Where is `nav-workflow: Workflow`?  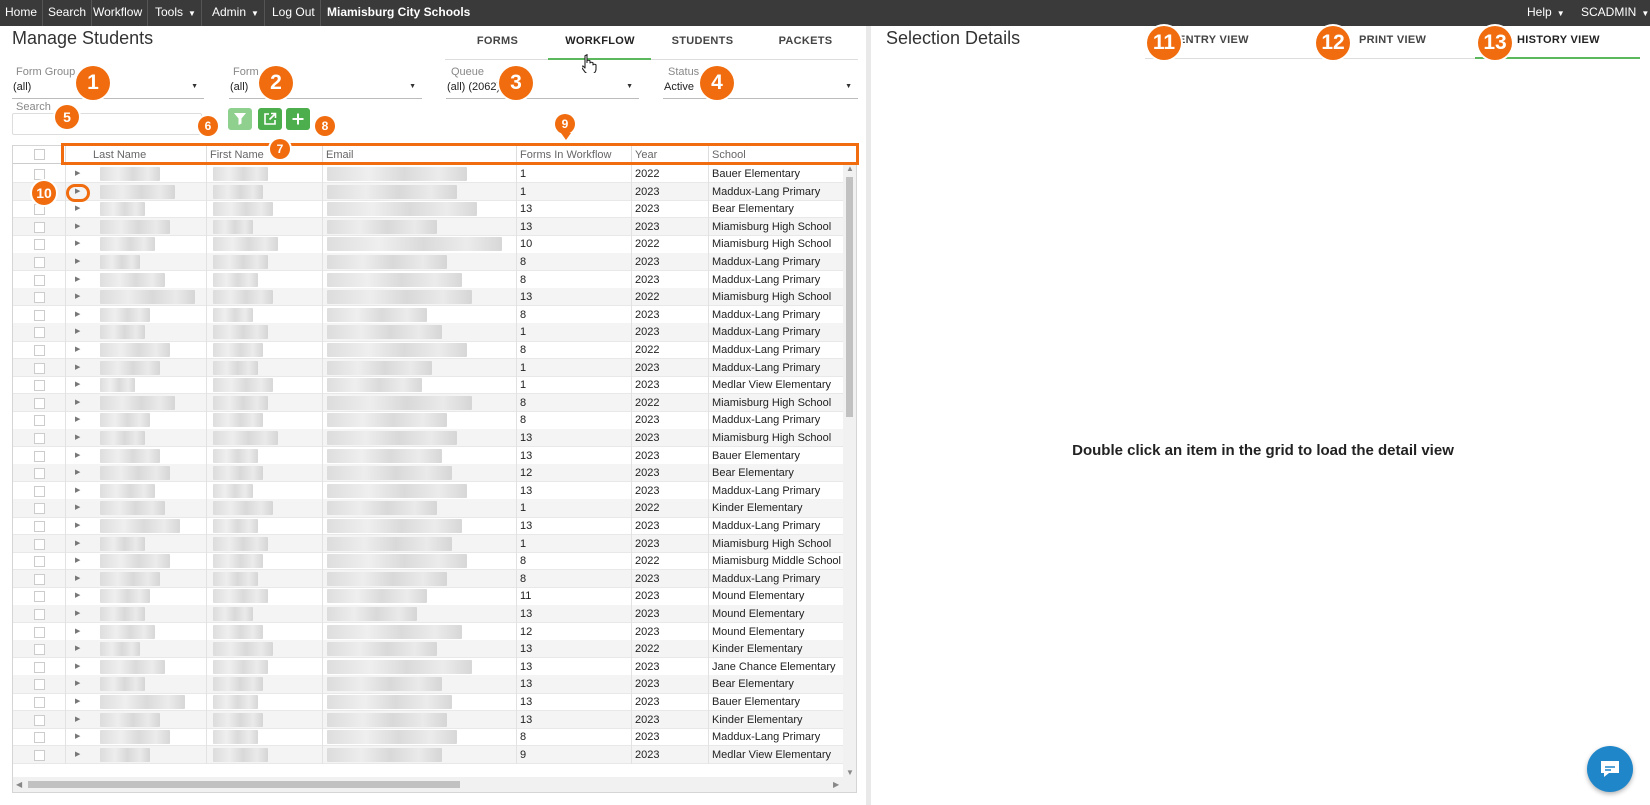 nav-workflow: Workflow is located at coordinates (118, 13).